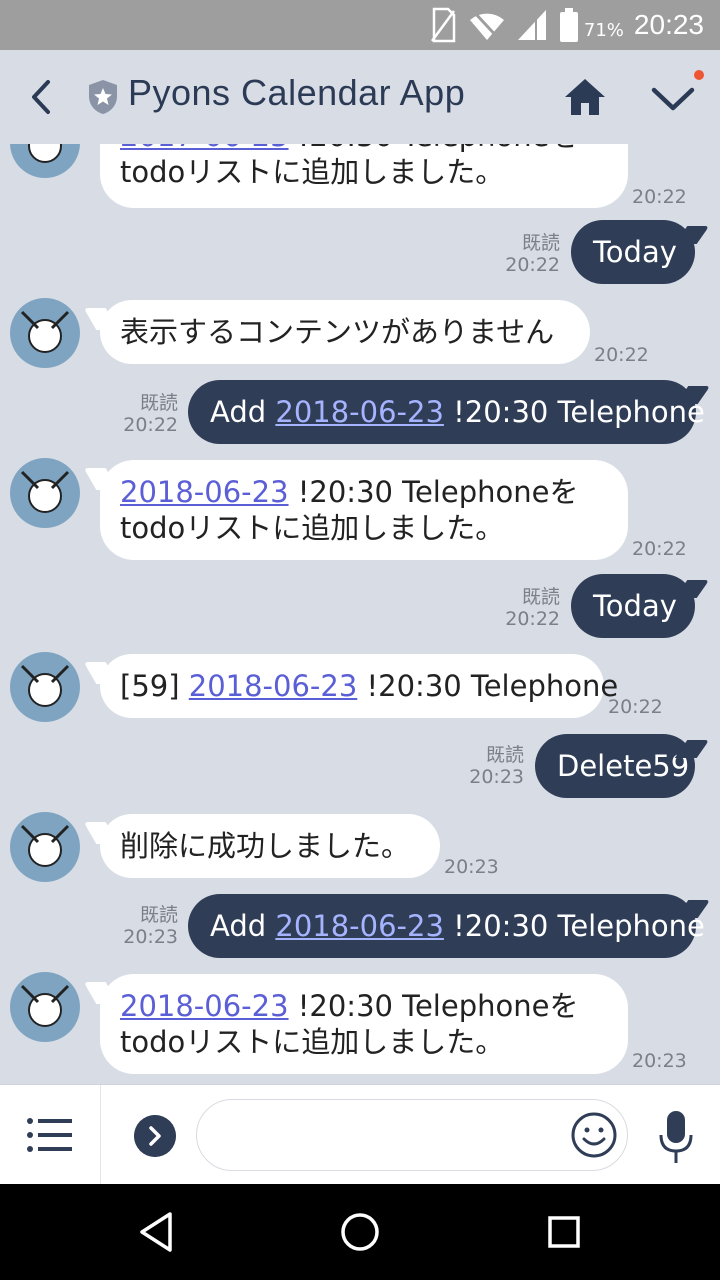  Describe the element at coordinates (412, 1135) in the screenshot. I see `message-input` at that location.